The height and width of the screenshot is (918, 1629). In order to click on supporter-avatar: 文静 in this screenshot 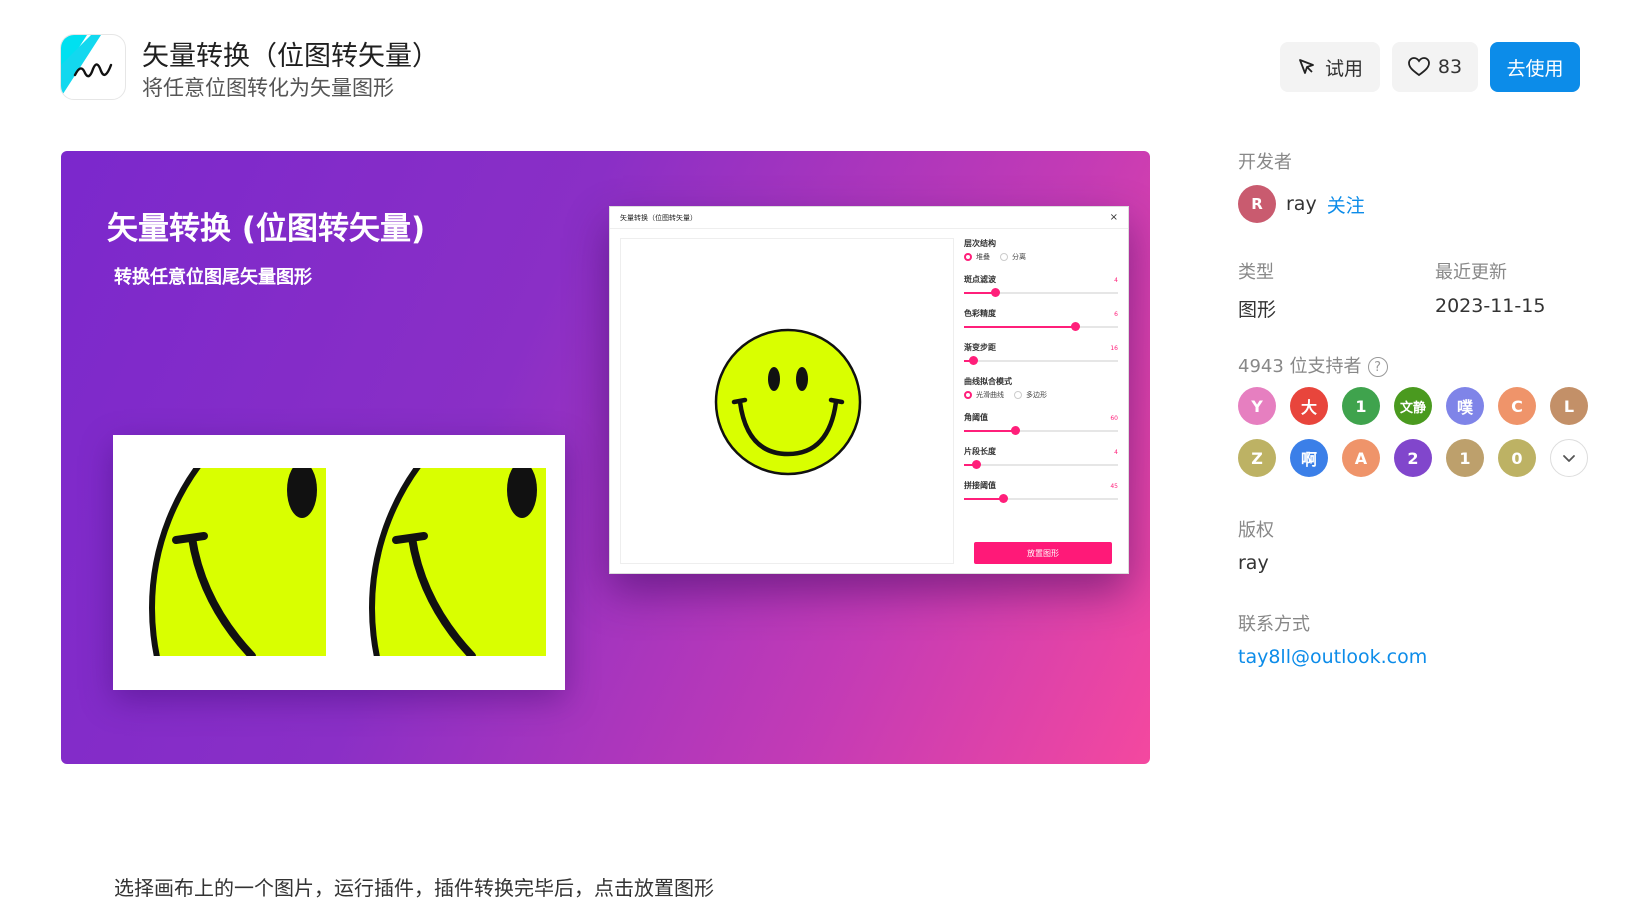, I will do `click(1413, 406)`.